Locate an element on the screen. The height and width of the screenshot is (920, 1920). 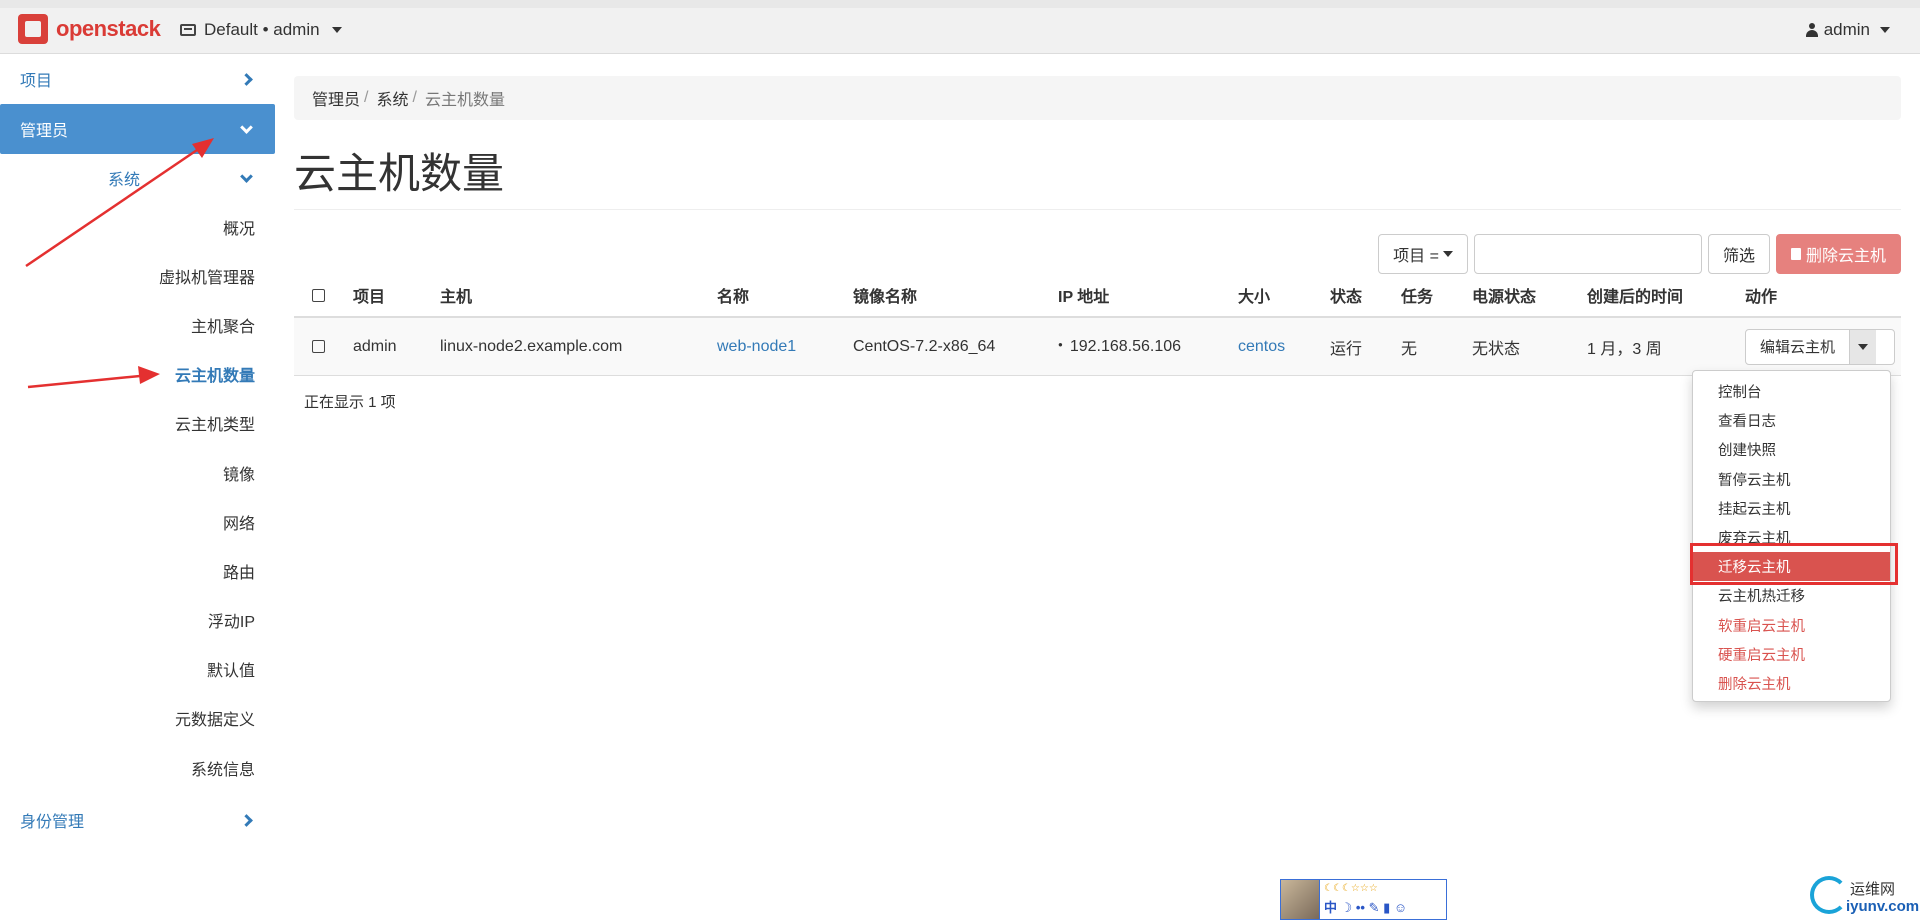
annotation-highlight-box is located at coordinates (1794, 564).